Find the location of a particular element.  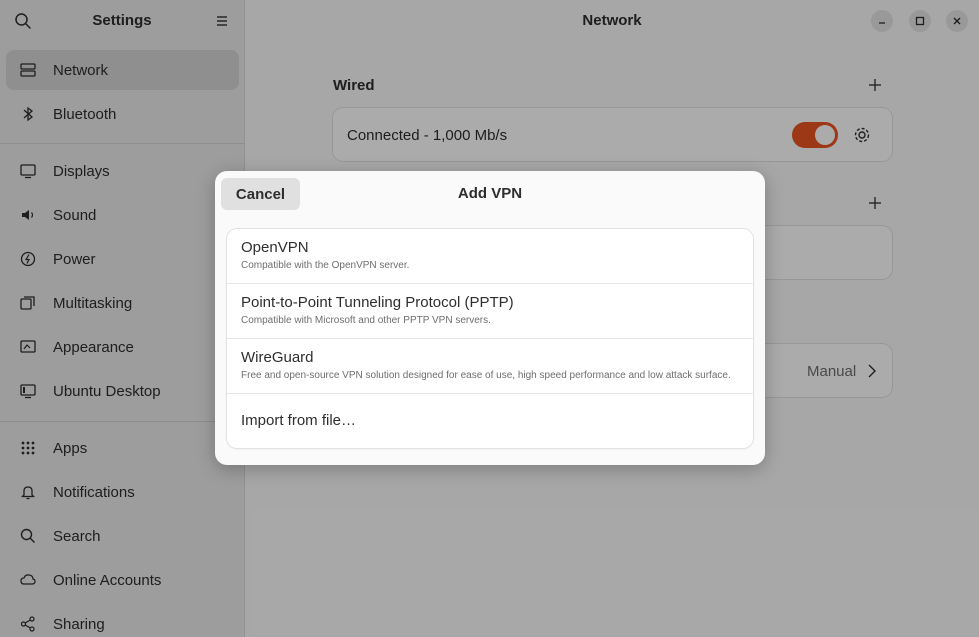

vpn-option-name: Point-to-Point Tunneling Protocol (PPTP) is located at coordinates (377, 302).